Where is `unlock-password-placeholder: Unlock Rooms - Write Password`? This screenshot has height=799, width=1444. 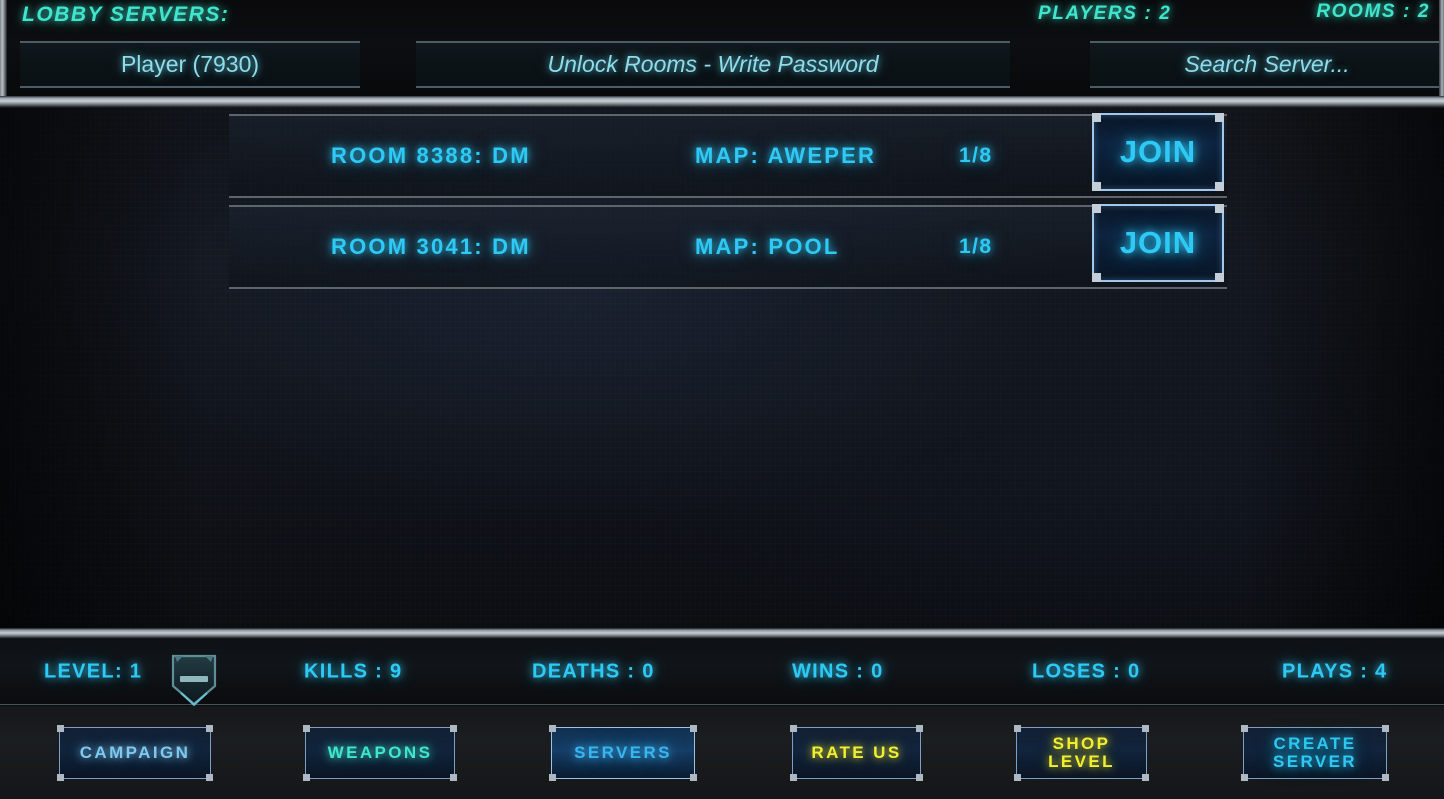 unlock-password-placeholder: Unlock Rooms - Write Password is located at coordinates (713, 64).